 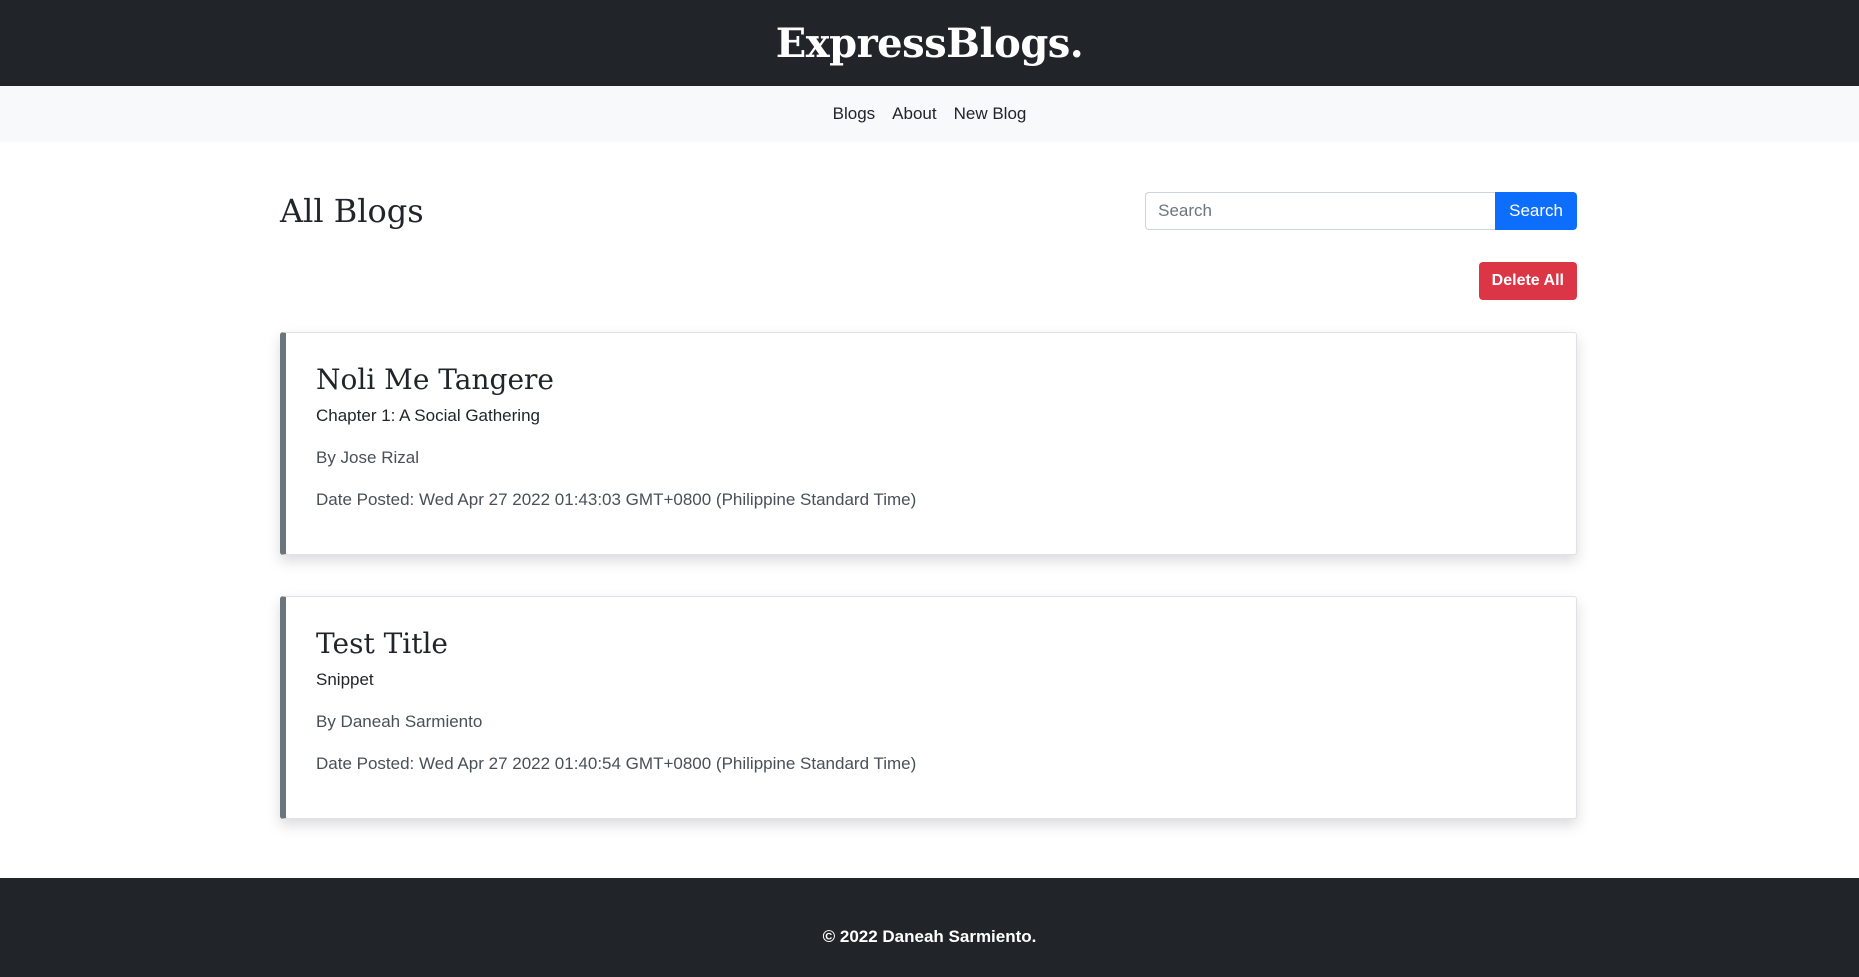 What do you see at coordinates (854, 114) in the screenshot?
I see `nav-link-blogs: Blogs` at bounding box center [854, 114].